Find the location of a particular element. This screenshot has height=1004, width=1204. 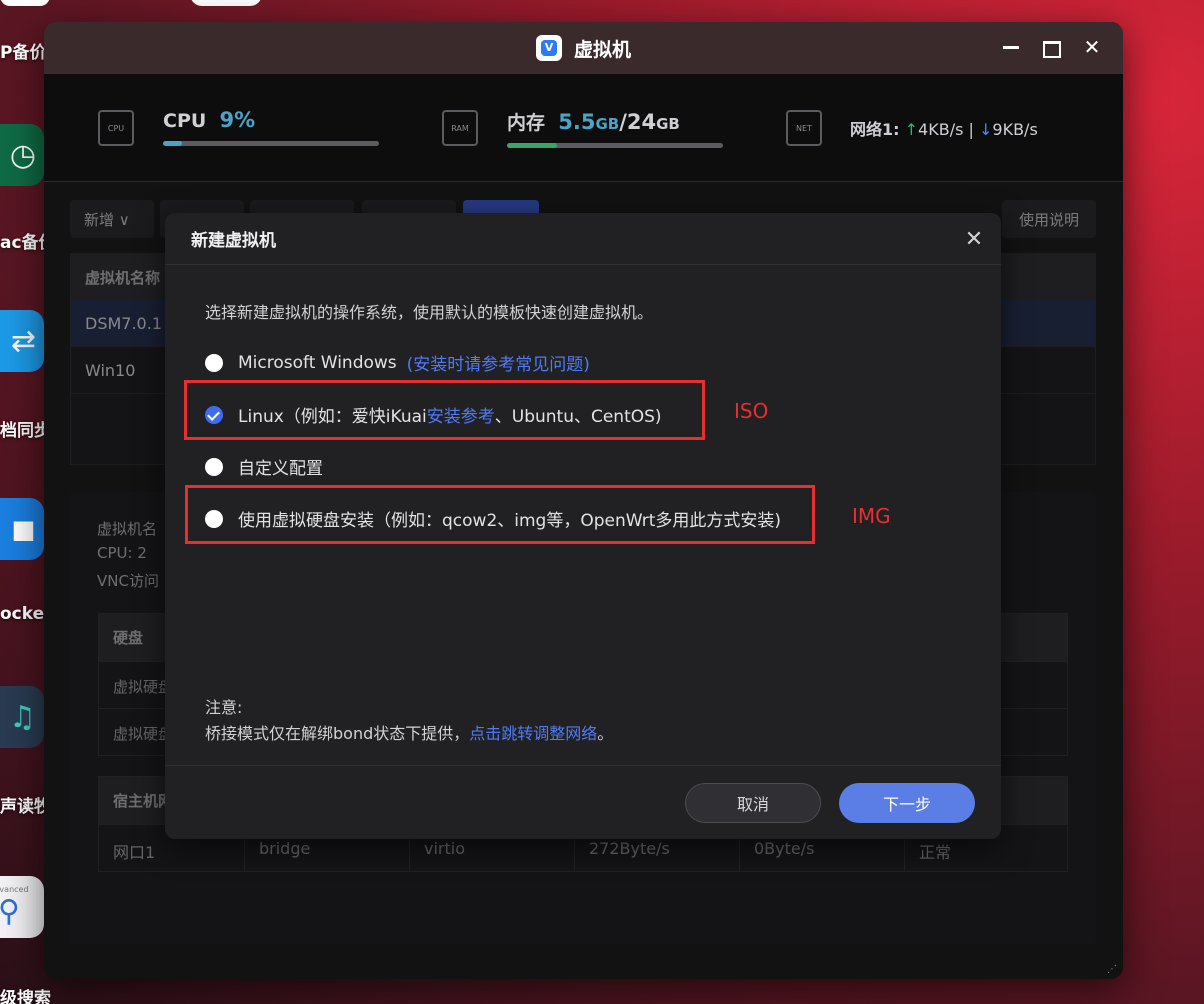

img-highlight-box is located at coordinates (500, 514).